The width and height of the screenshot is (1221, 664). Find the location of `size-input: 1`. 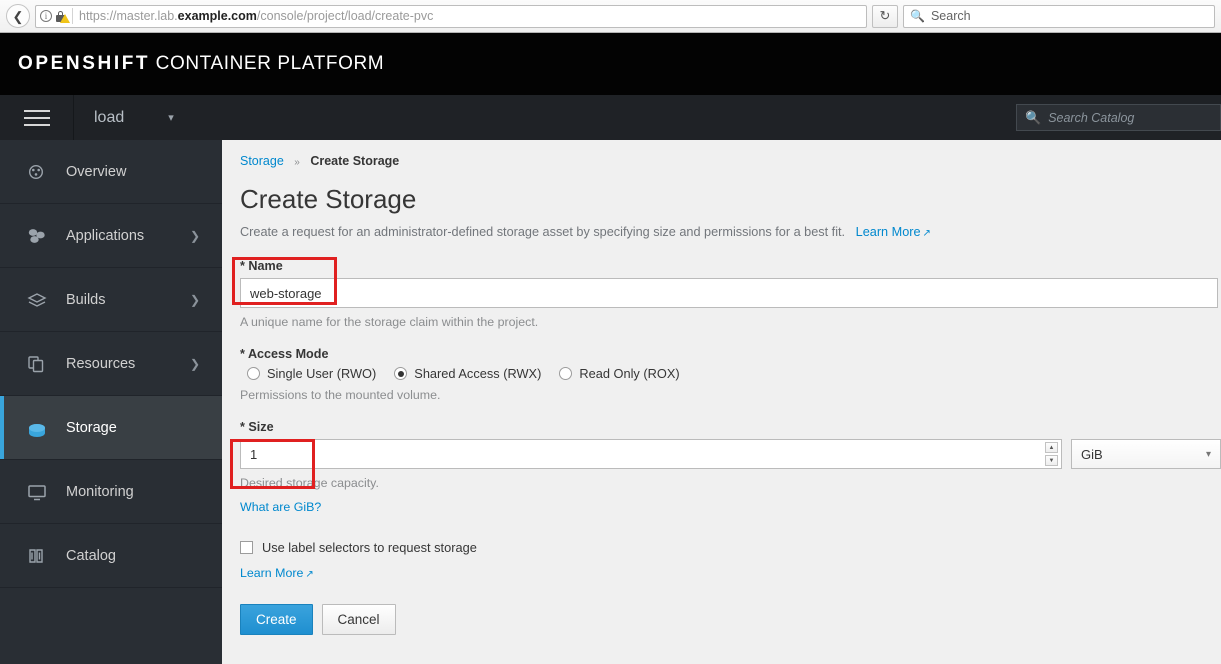

size-input: 1 is located at coordinates (651, 454).